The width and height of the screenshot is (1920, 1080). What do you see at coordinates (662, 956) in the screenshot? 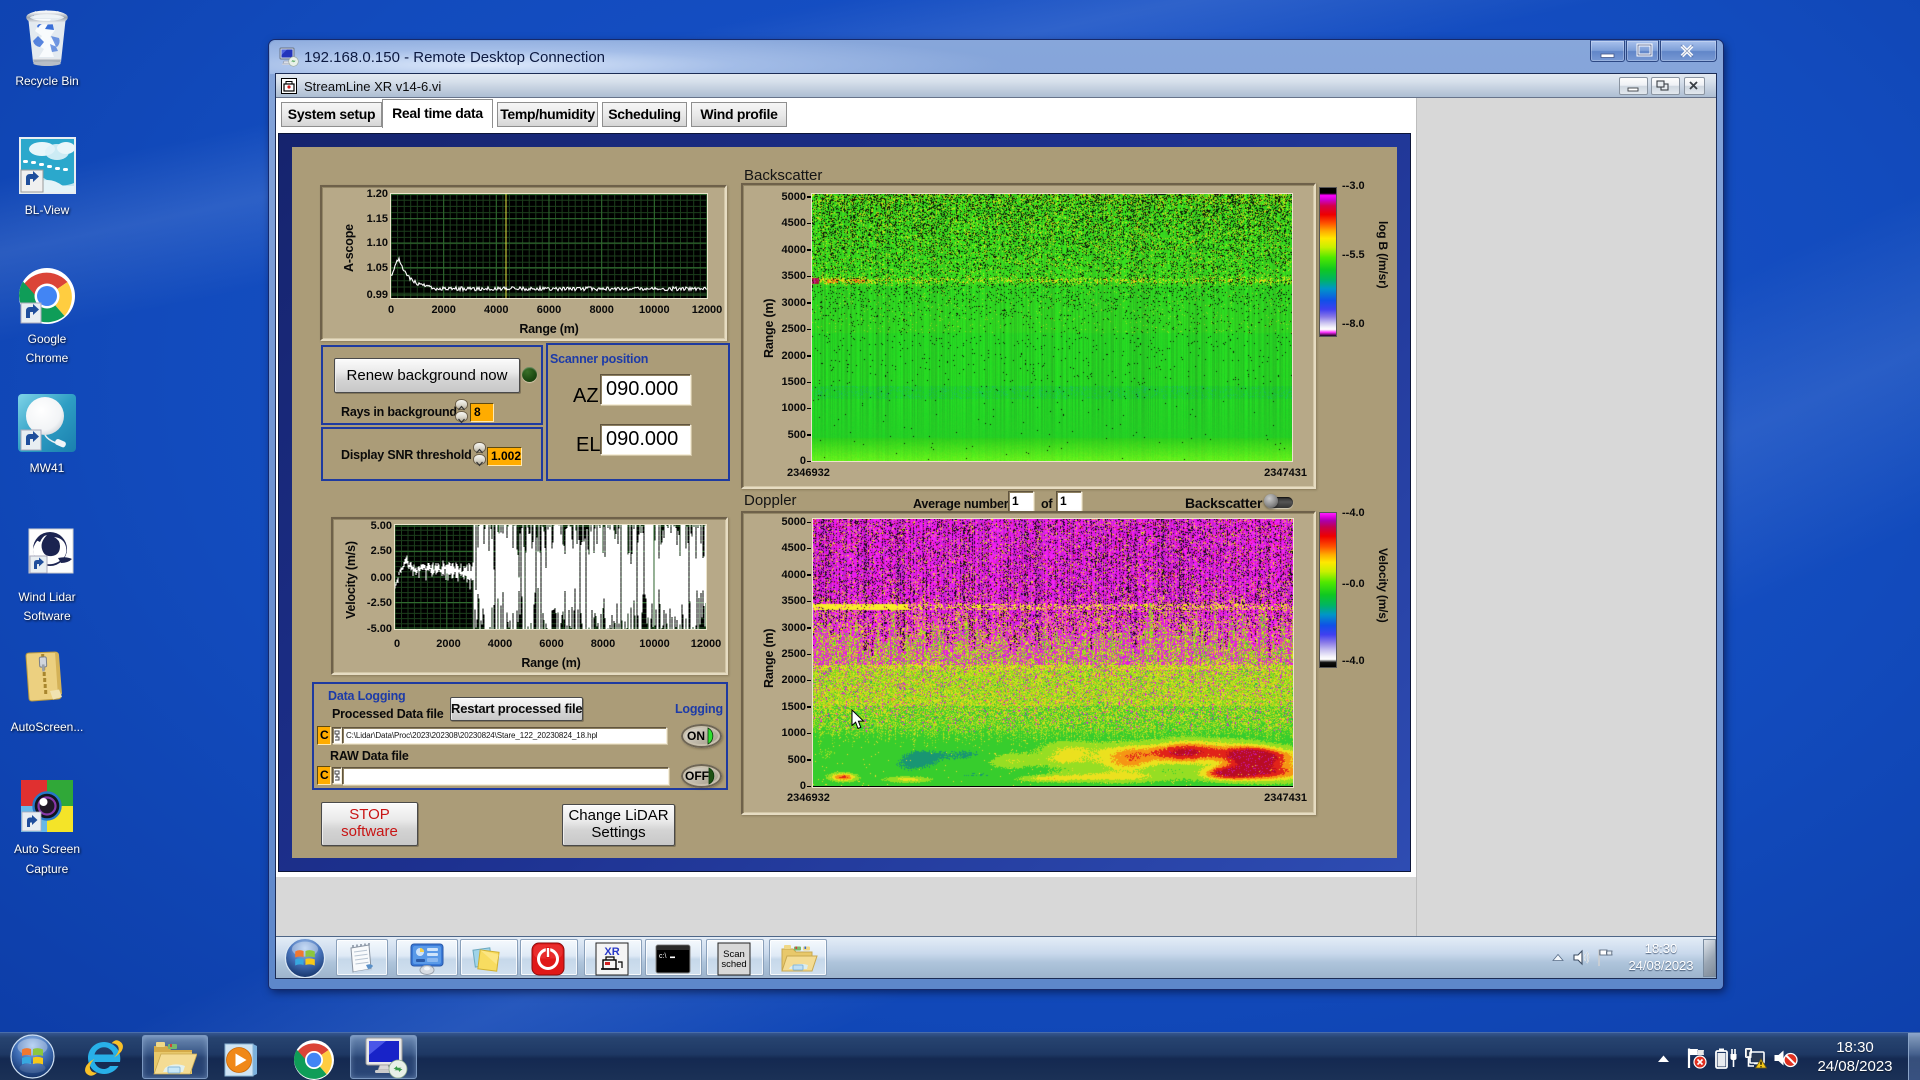
I see `svg-text: c:\` at bounding box center [662, 956].